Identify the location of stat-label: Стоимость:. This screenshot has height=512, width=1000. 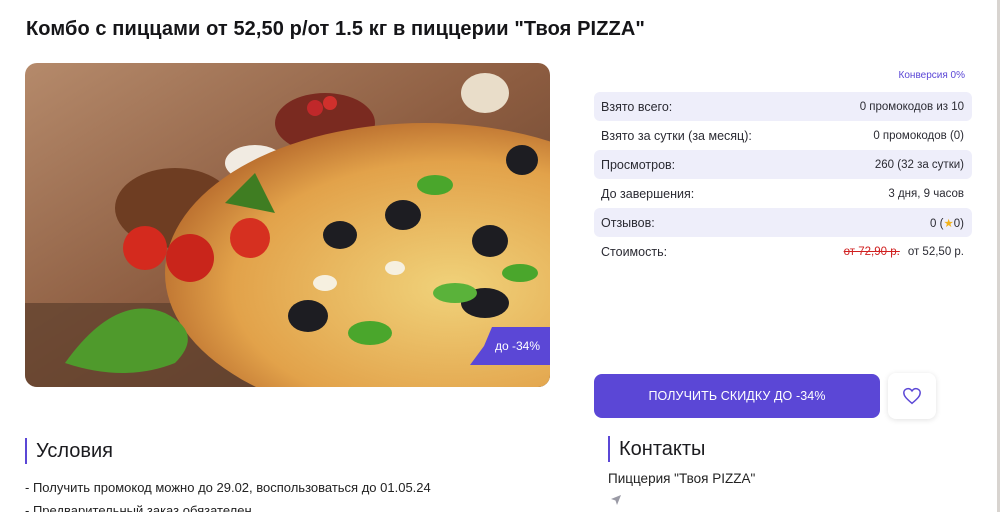
(634, 251).